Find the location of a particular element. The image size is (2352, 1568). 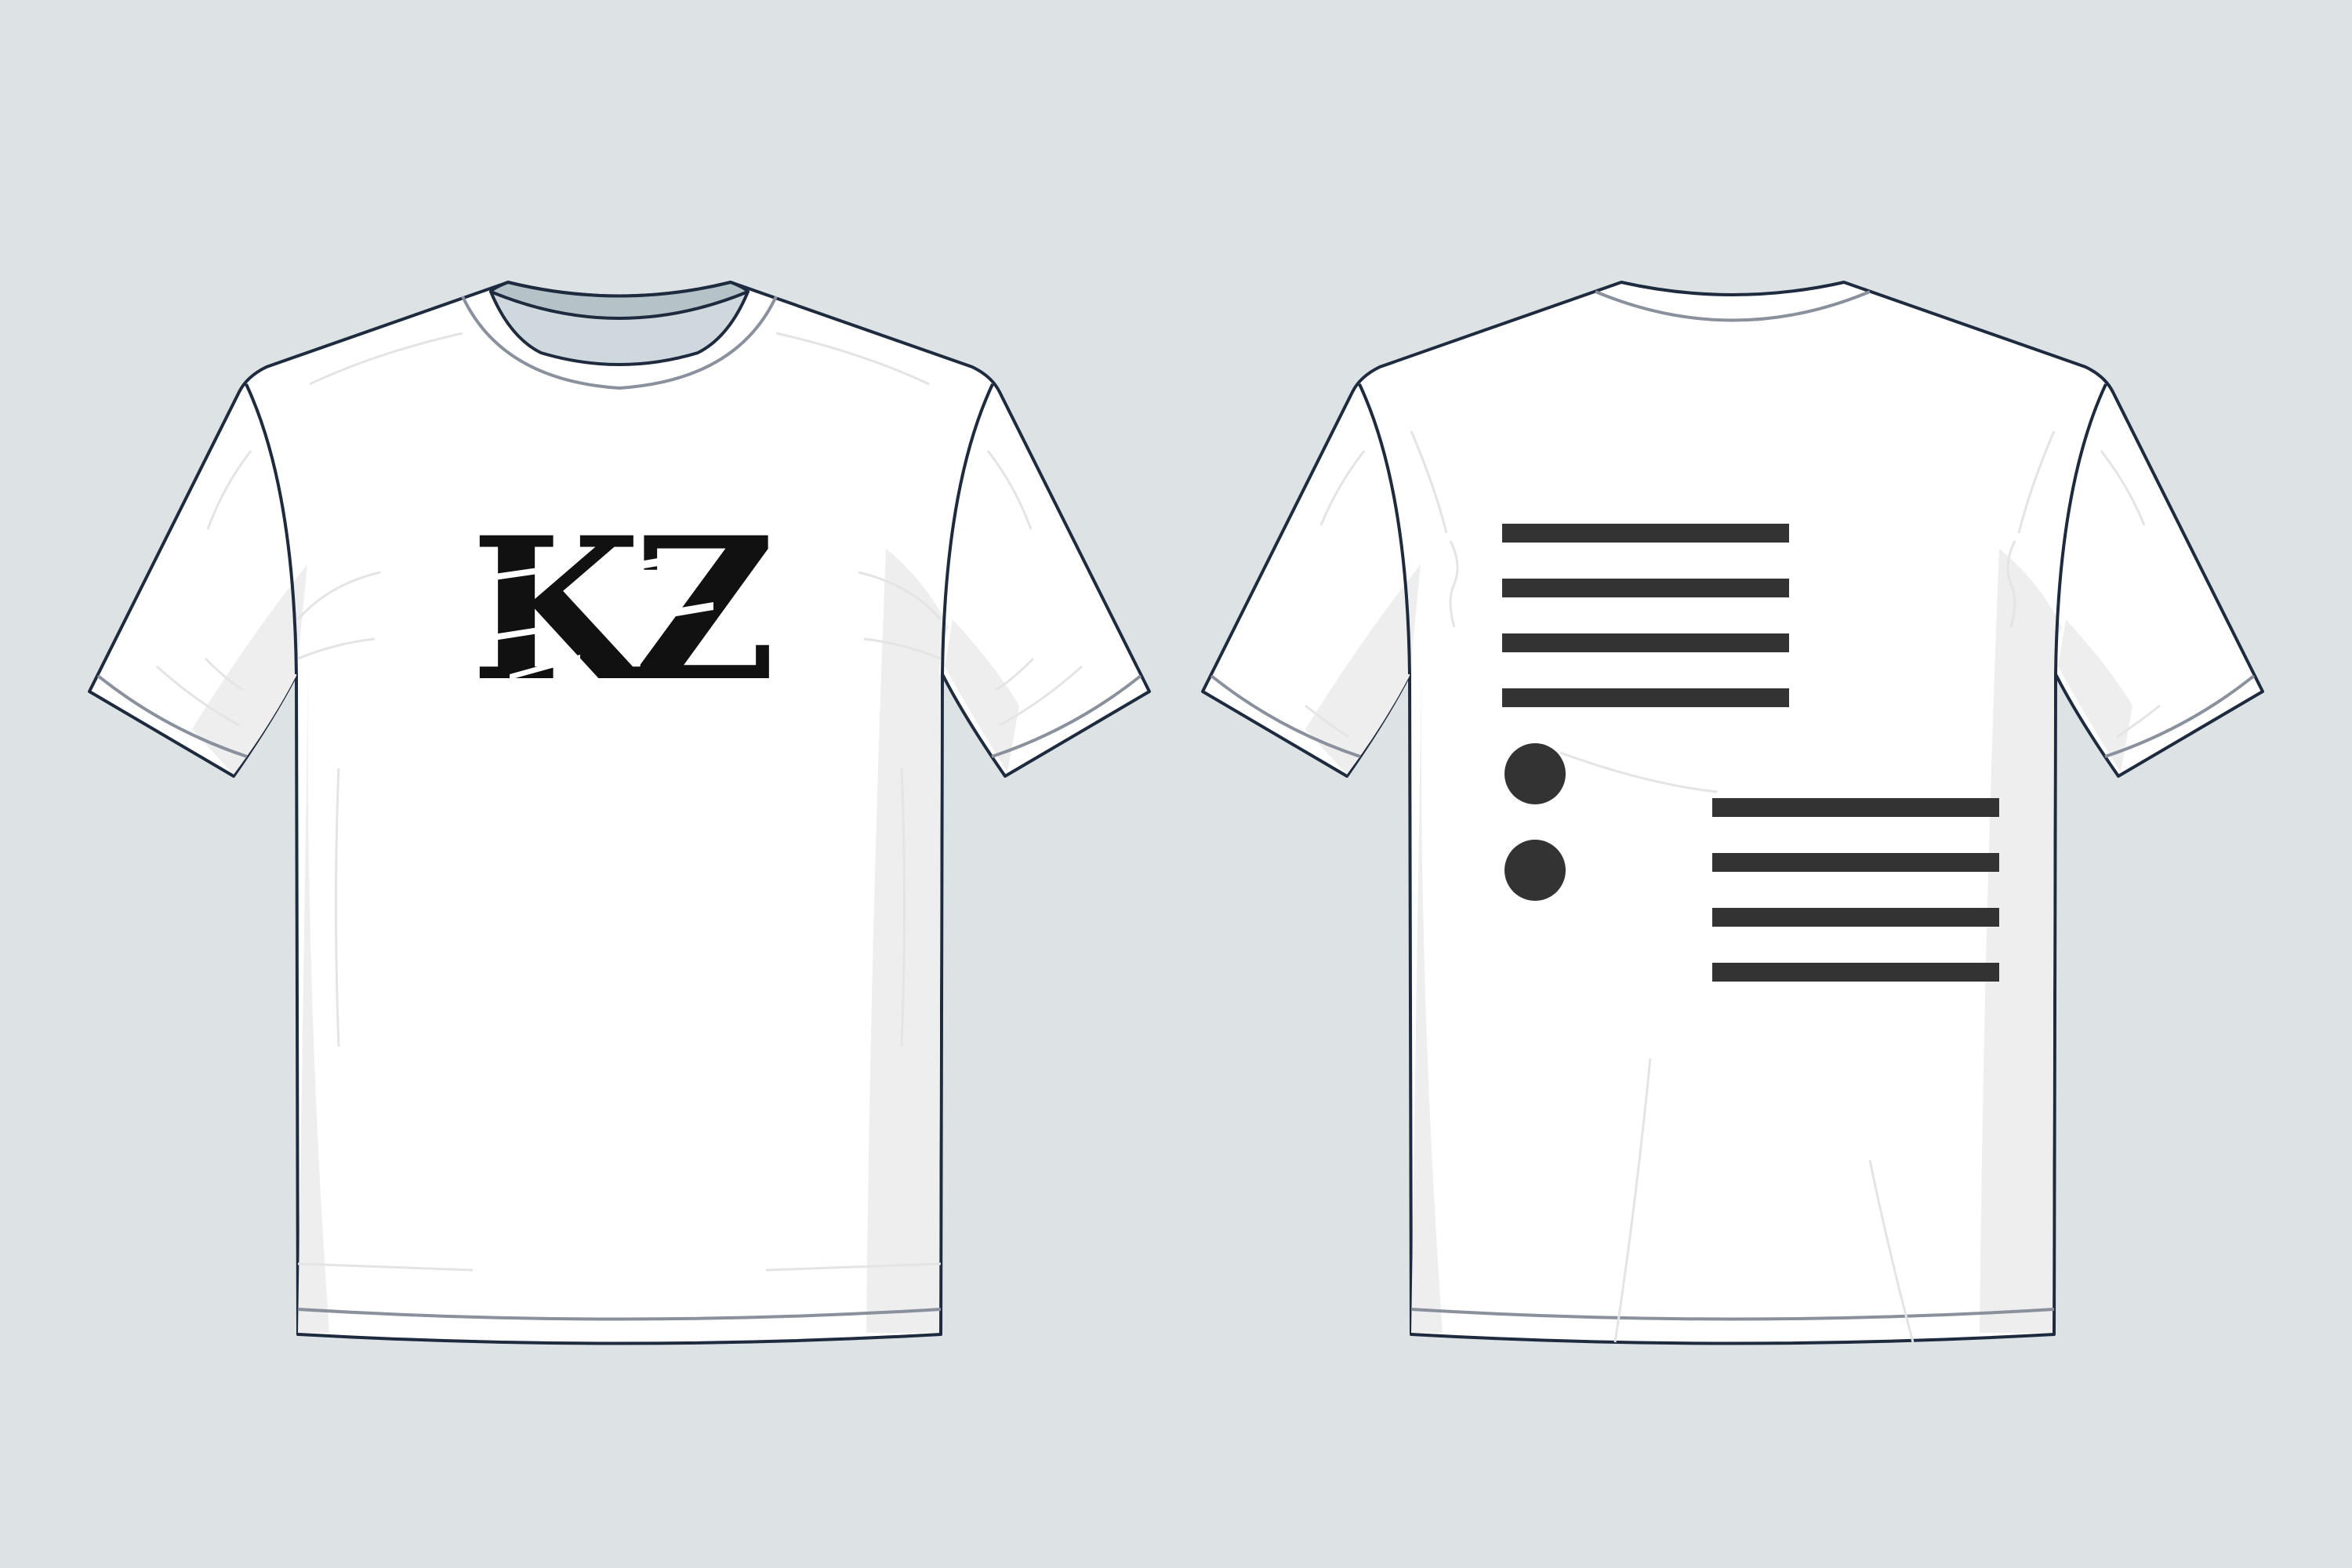

kz-logo: KZ is located at coordinates (623, 609).